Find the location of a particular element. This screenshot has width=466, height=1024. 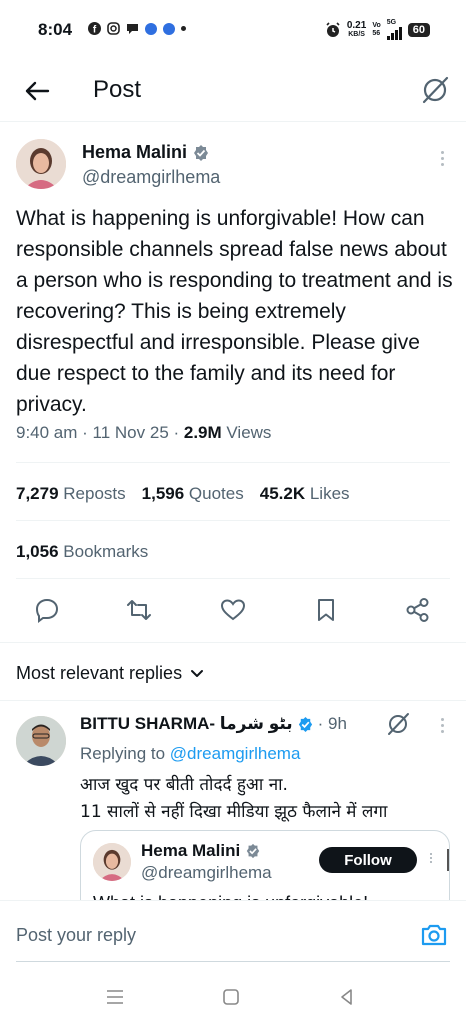

replying-to-mention: @dreamgirlhema is located at coordinates (235, 753).